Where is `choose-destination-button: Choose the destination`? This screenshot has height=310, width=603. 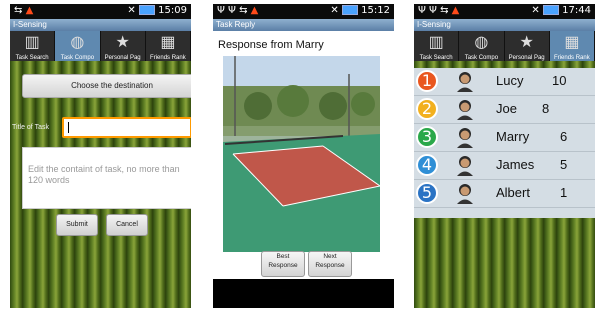
choose-destination-button: Choose the destination is located at coordinates (106, 86).